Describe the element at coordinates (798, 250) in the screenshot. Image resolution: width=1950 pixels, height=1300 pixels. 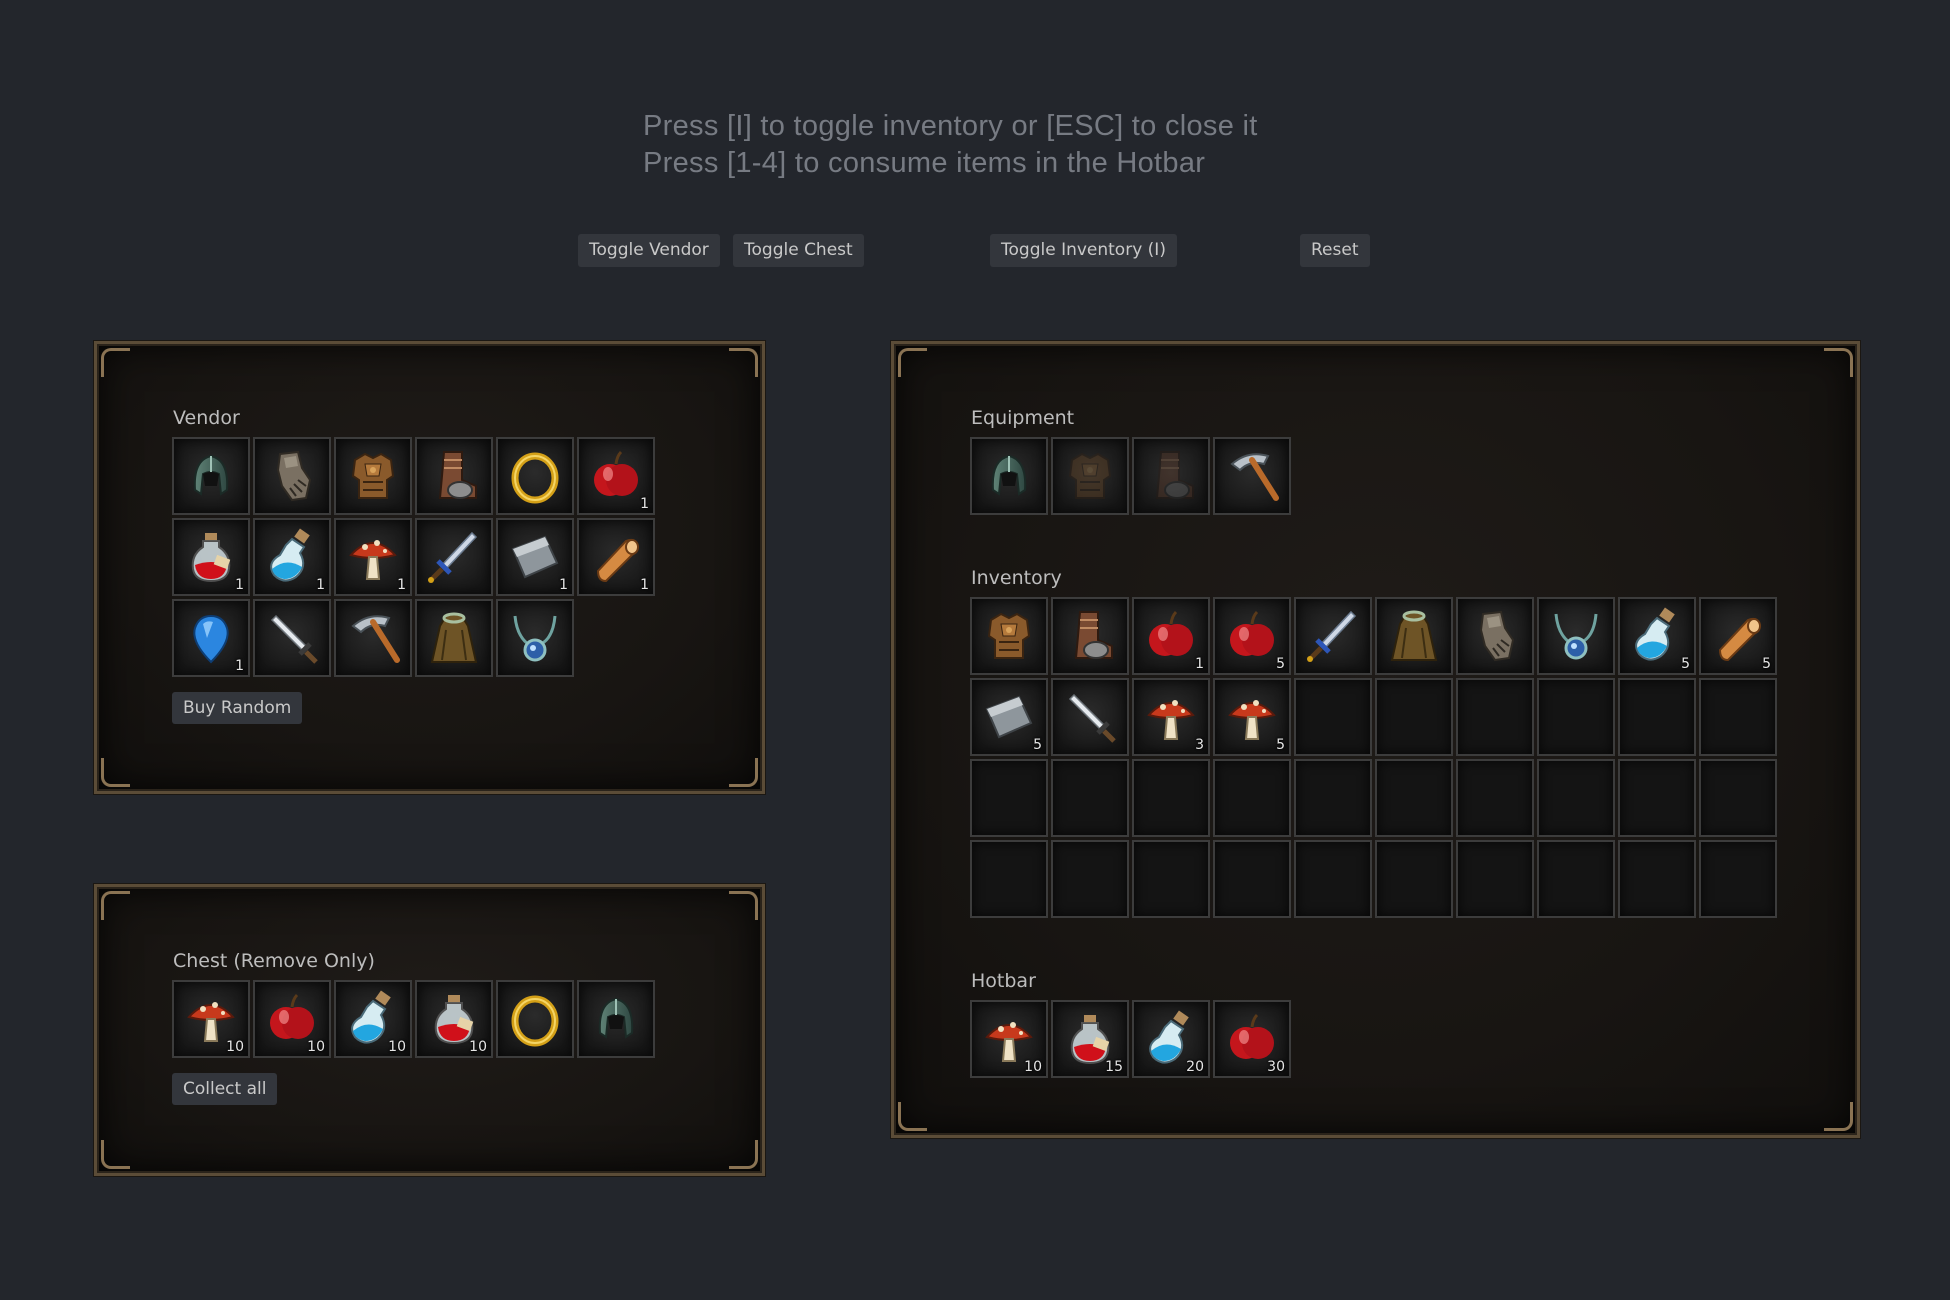
I see `toggle-chest-button: Toggle Chest` at that location.